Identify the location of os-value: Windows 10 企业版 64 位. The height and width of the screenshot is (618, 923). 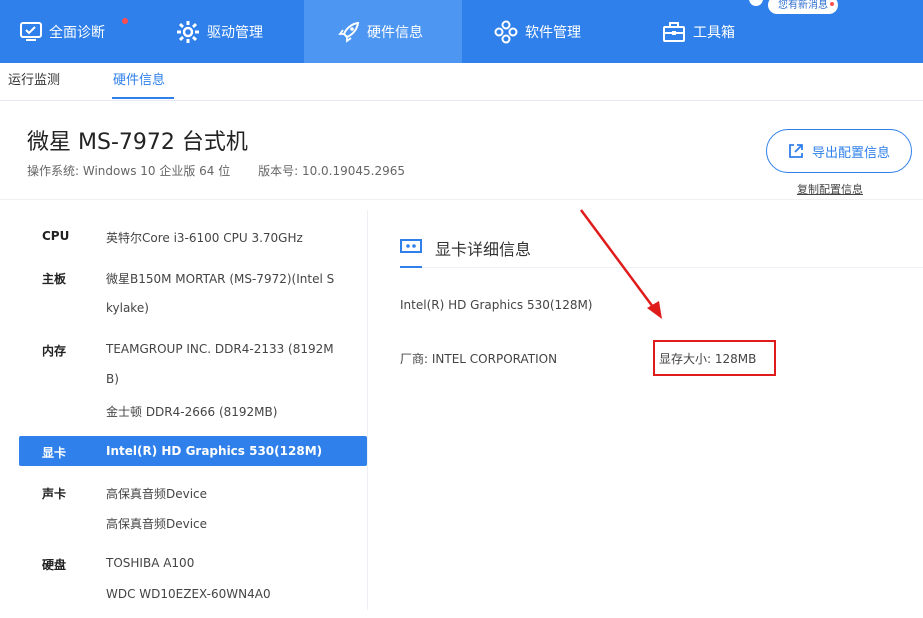
(156, 171).